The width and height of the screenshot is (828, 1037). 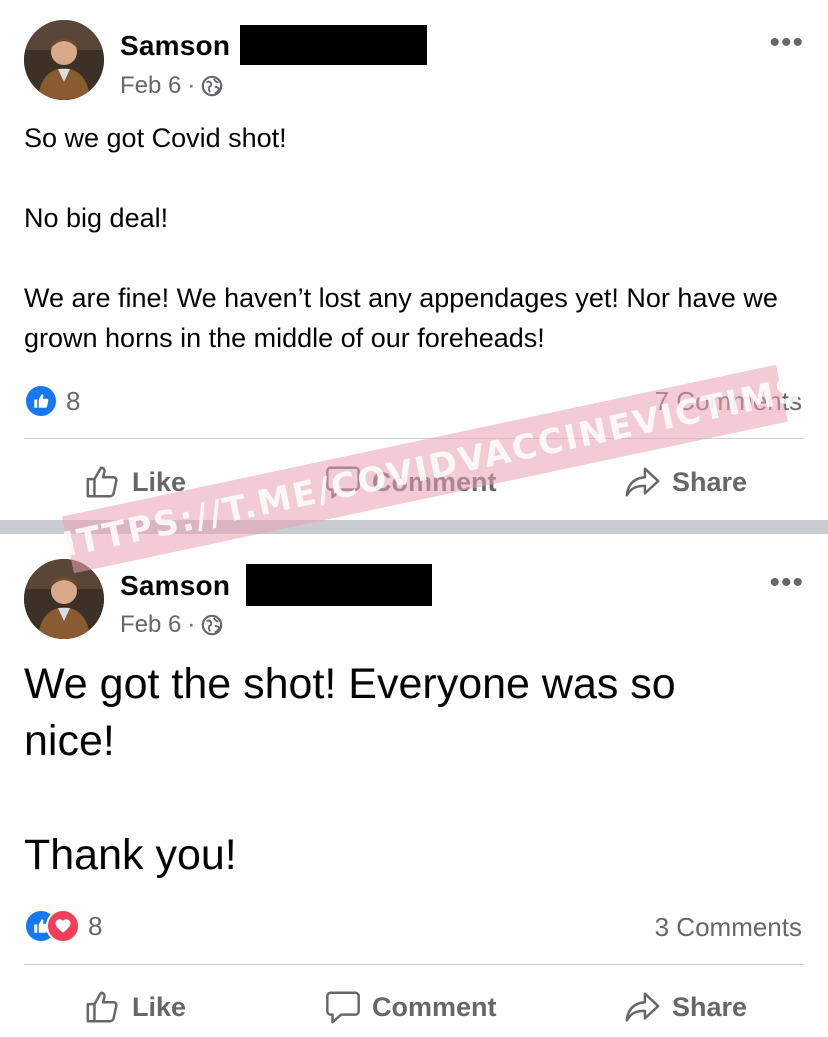 What do you see at coordinates (96, 218) in the screenshot?
I see `post-paragraph: No big deal!` at bounding box center [96, 218].